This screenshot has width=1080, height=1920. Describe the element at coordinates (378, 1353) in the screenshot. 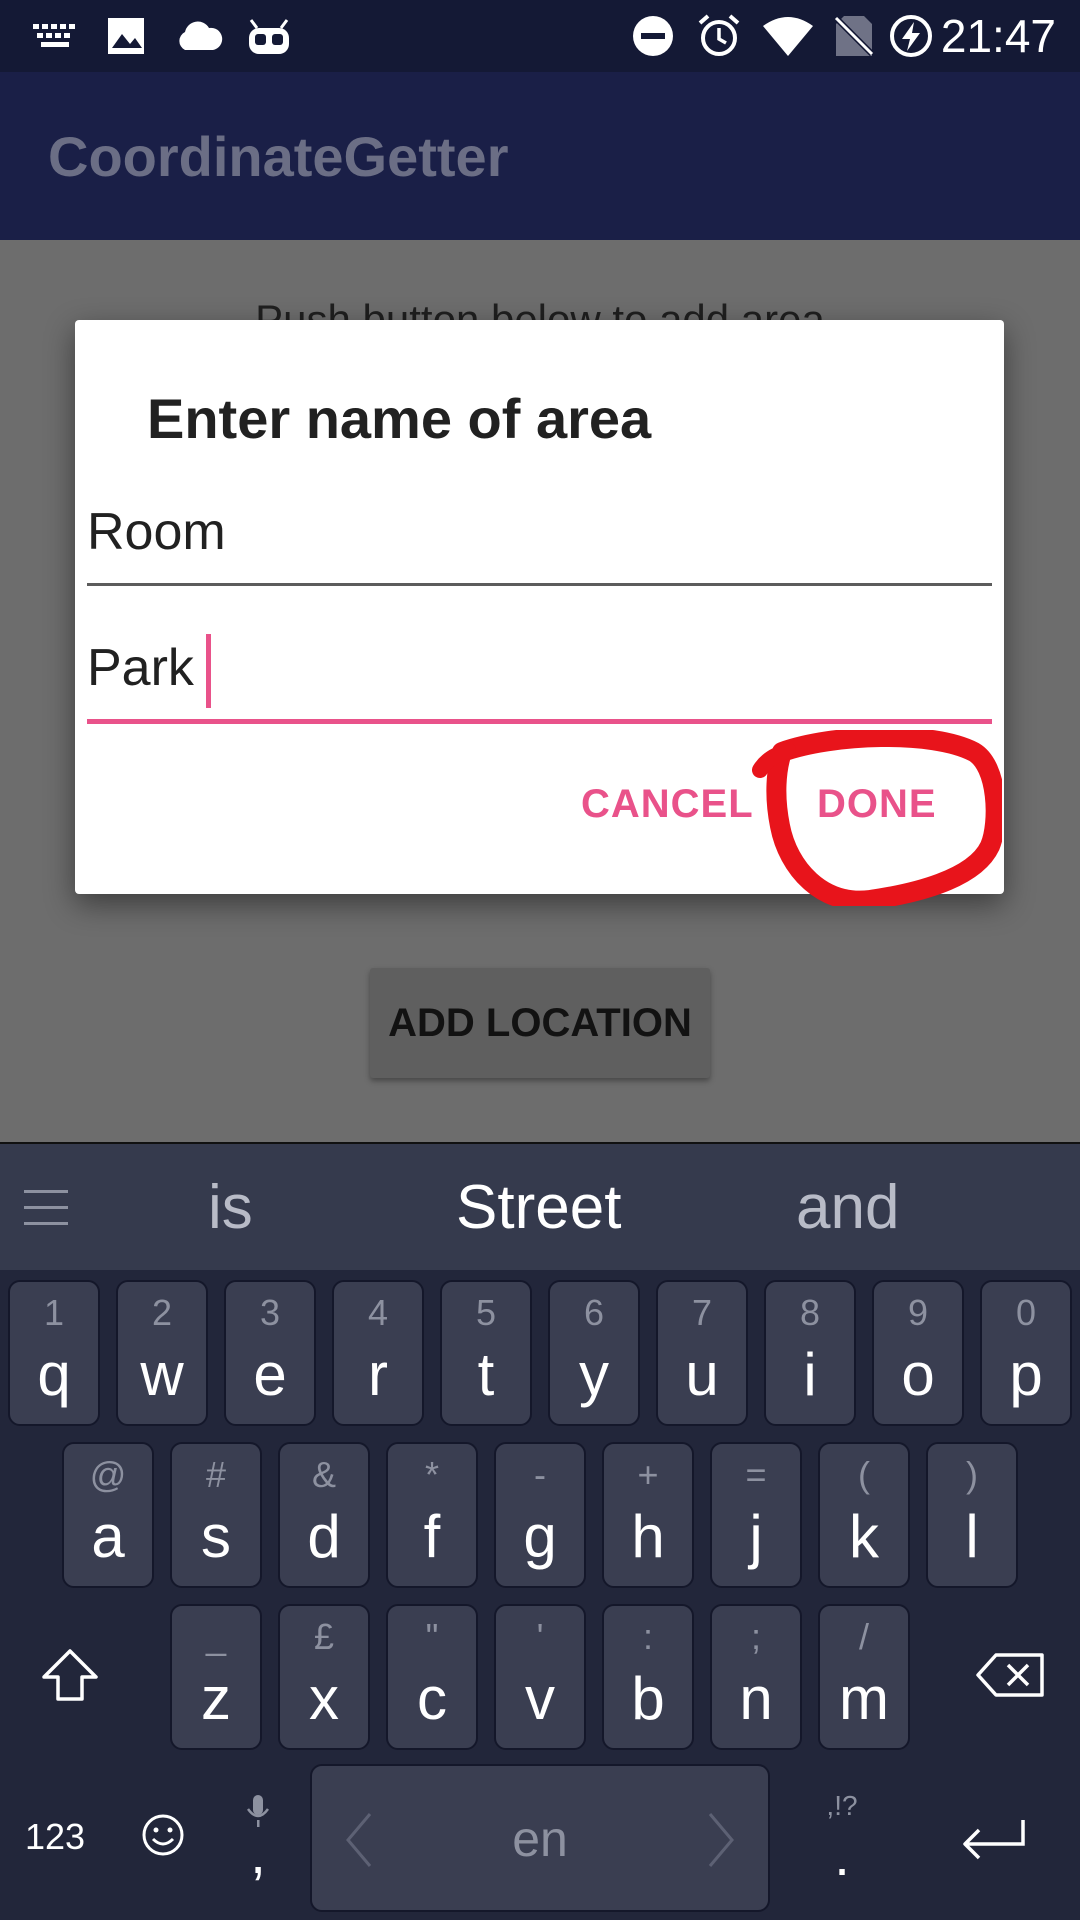

I see `key-r: 4r` at that location.